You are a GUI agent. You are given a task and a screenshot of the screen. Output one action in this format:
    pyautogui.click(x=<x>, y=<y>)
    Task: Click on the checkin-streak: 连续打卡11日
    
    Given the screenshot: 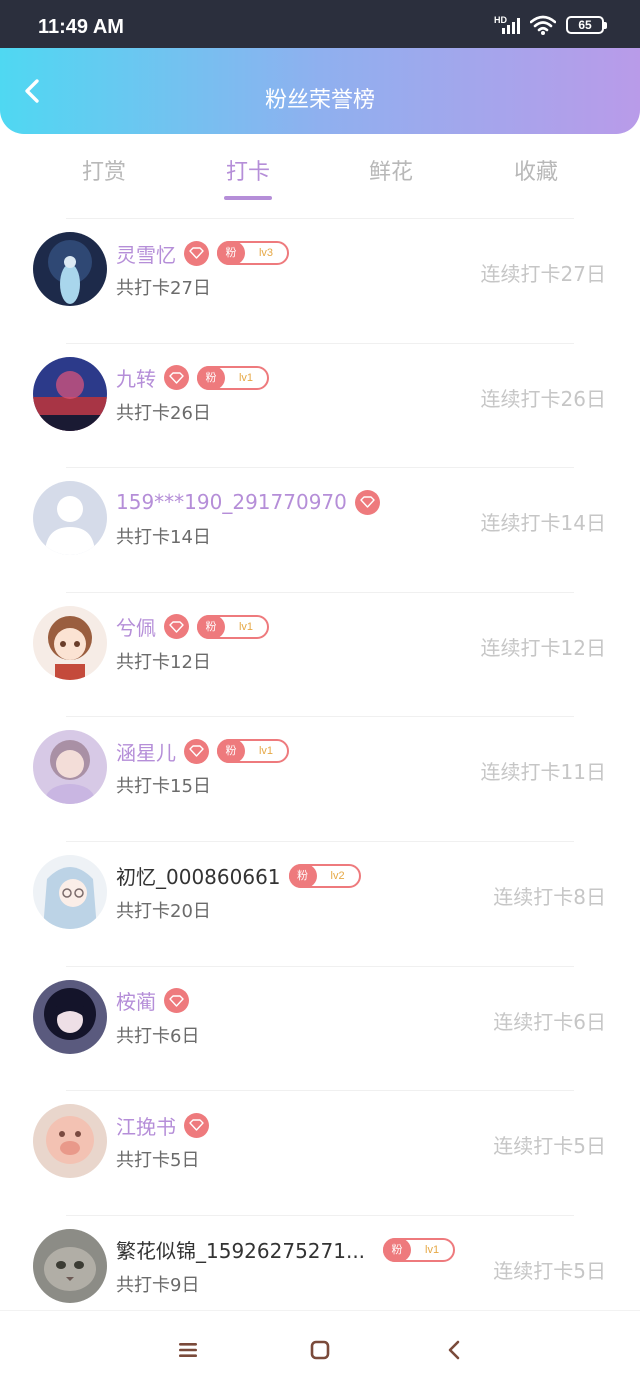 What is the action you would take?
    pyautogui.click(x=543, y=772)
    